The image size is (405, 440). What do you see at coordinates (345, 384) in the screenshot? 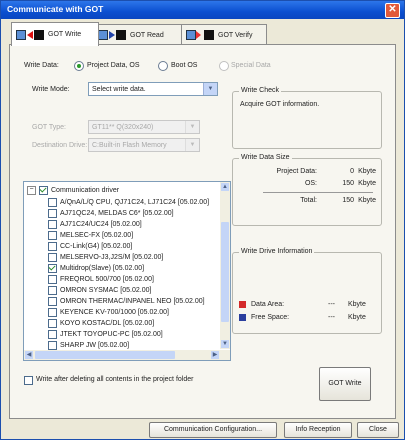
I see `got-write-button: GOT Write` at bounding box center [345, 384].